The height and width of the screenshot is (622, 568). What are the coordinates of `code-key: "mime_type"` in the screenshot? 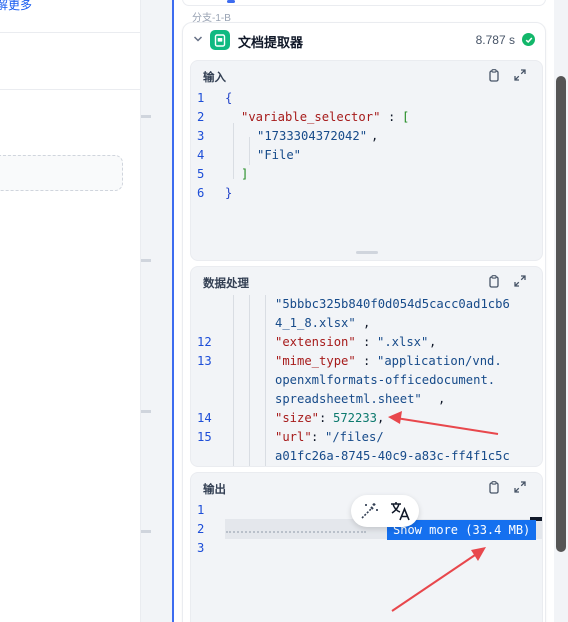 It's located at (315, 361).